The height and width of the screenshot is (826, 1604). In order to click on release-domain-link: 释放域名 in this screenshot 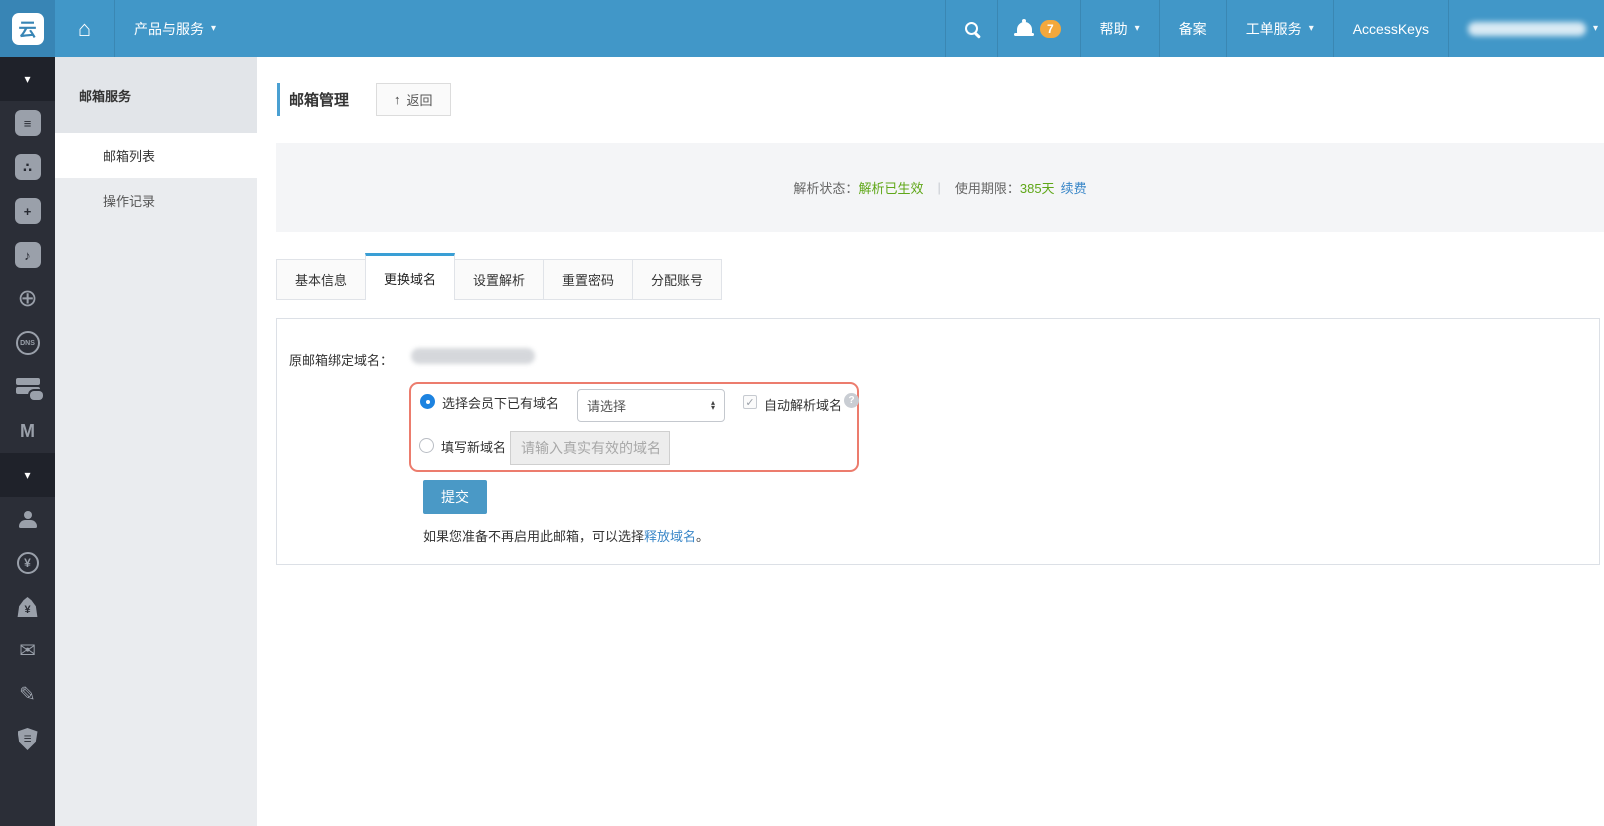, I will do `click(670, 536)`.